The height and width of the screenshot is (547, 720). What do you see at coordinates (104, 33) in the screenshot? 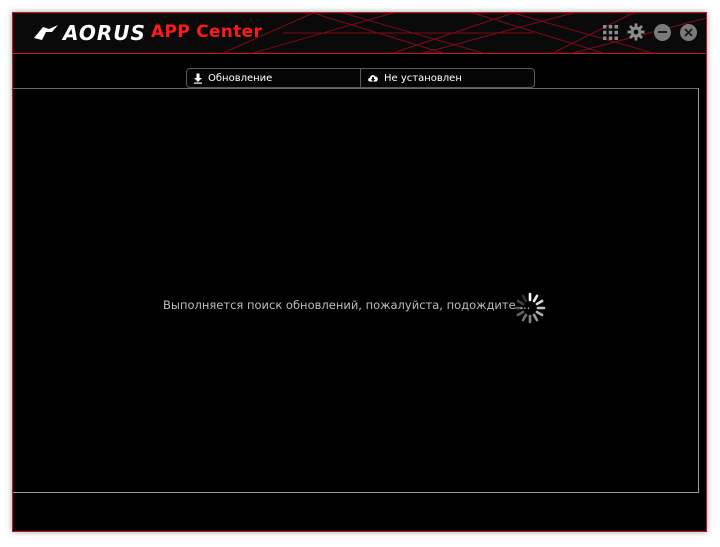
I see `brand-name: AORUS` at bounding box center [104, 33].